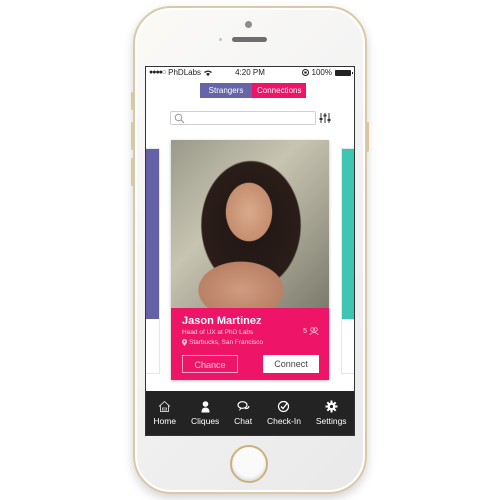 This screenshot has height=500, width=500. What do you see at coordinates (248, 24) in the screenshot?
I see `front-camera` at bounding box center [248, 24].